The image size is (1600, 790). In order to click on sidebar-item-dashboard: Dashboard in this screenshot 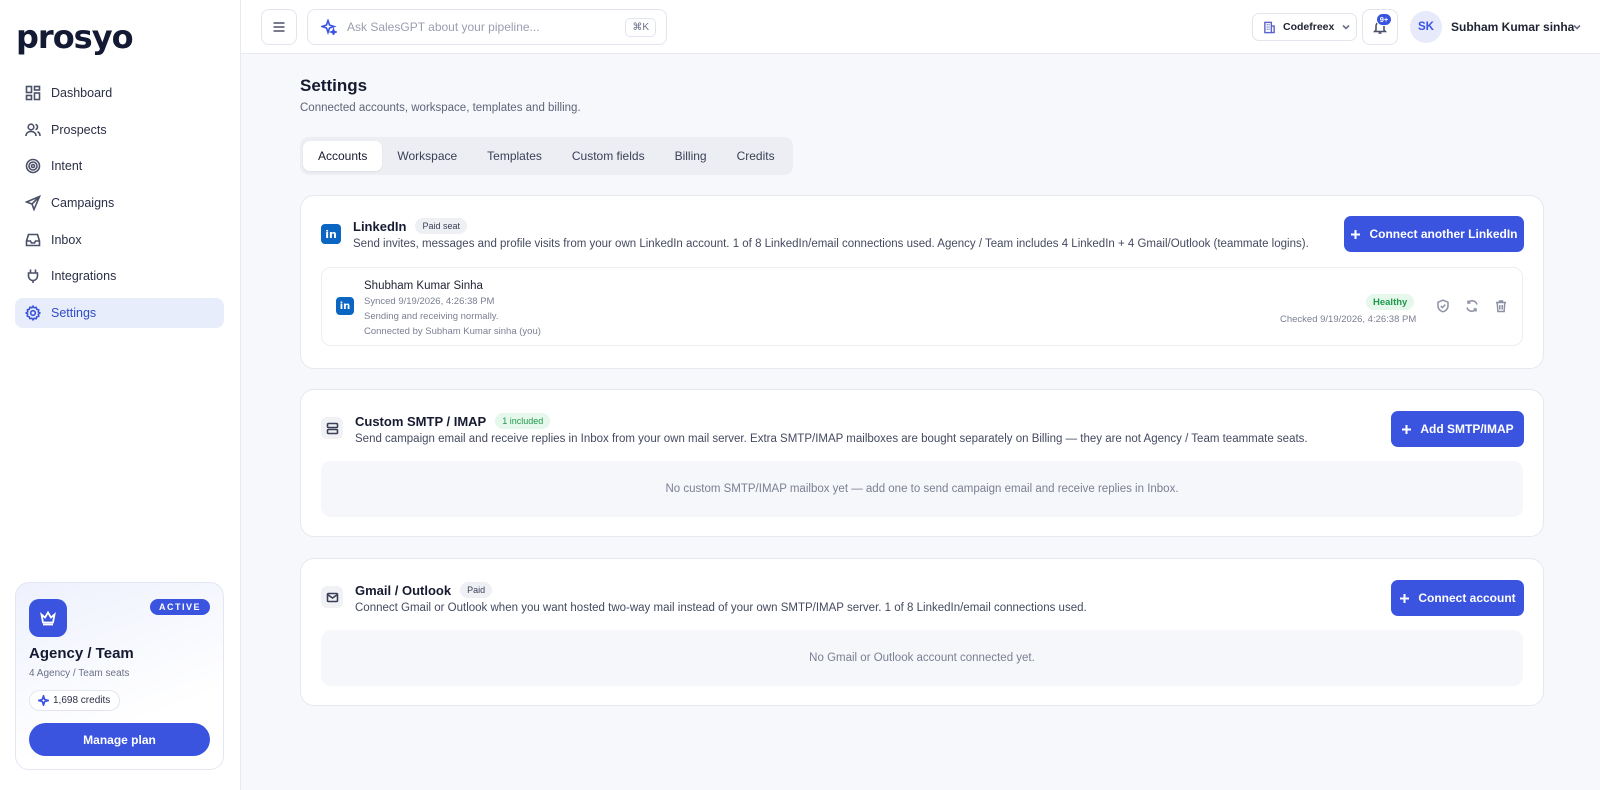, I will do `click(119, 93)`.